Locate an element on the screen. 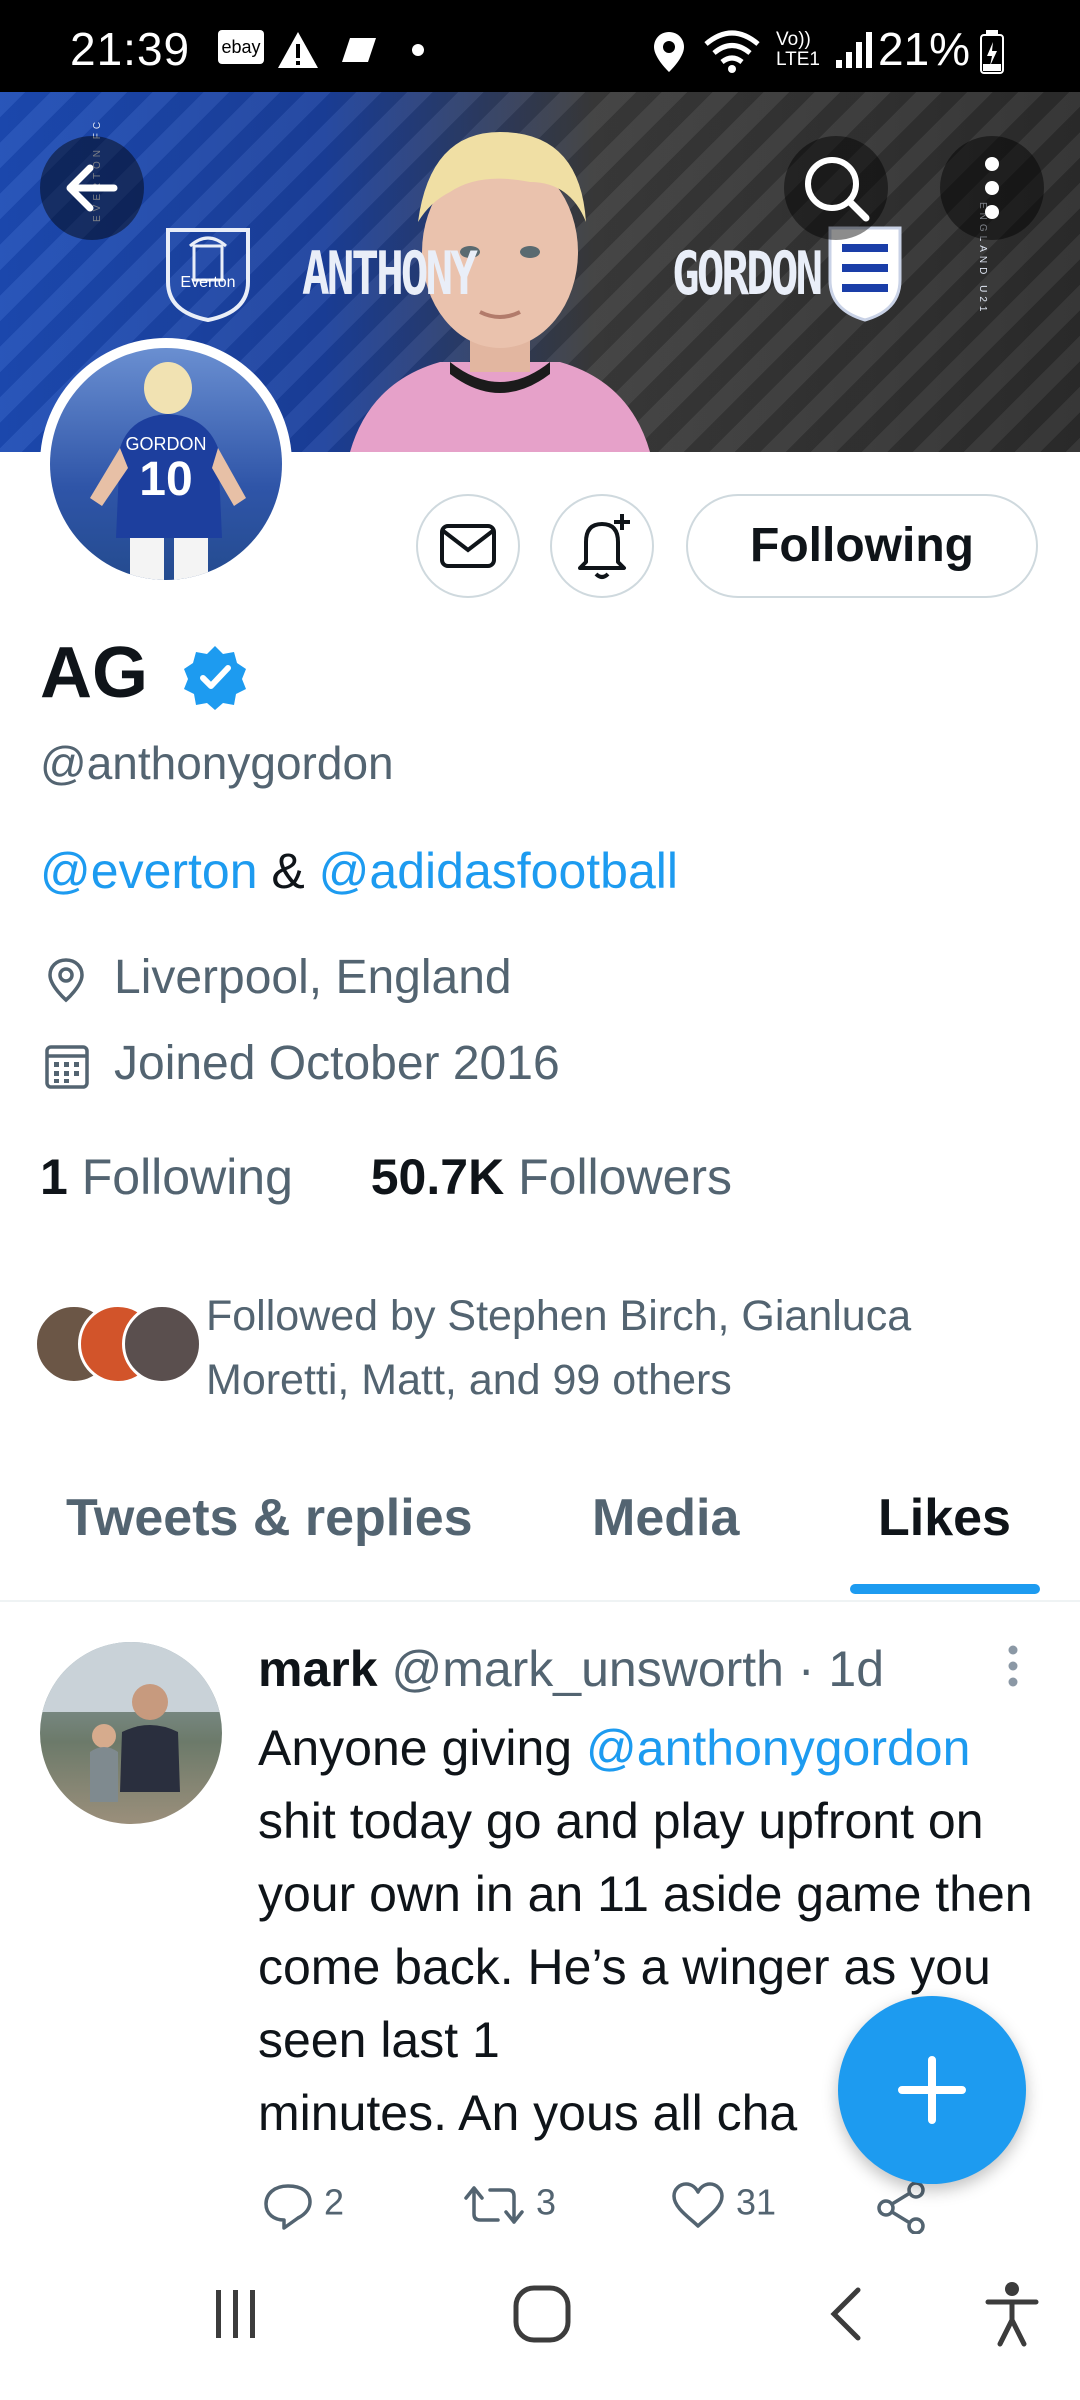 The width and height of the screenshot is (1080, 2400). profile-avatar: GORDON 10 is located at coordinates (166, 464).